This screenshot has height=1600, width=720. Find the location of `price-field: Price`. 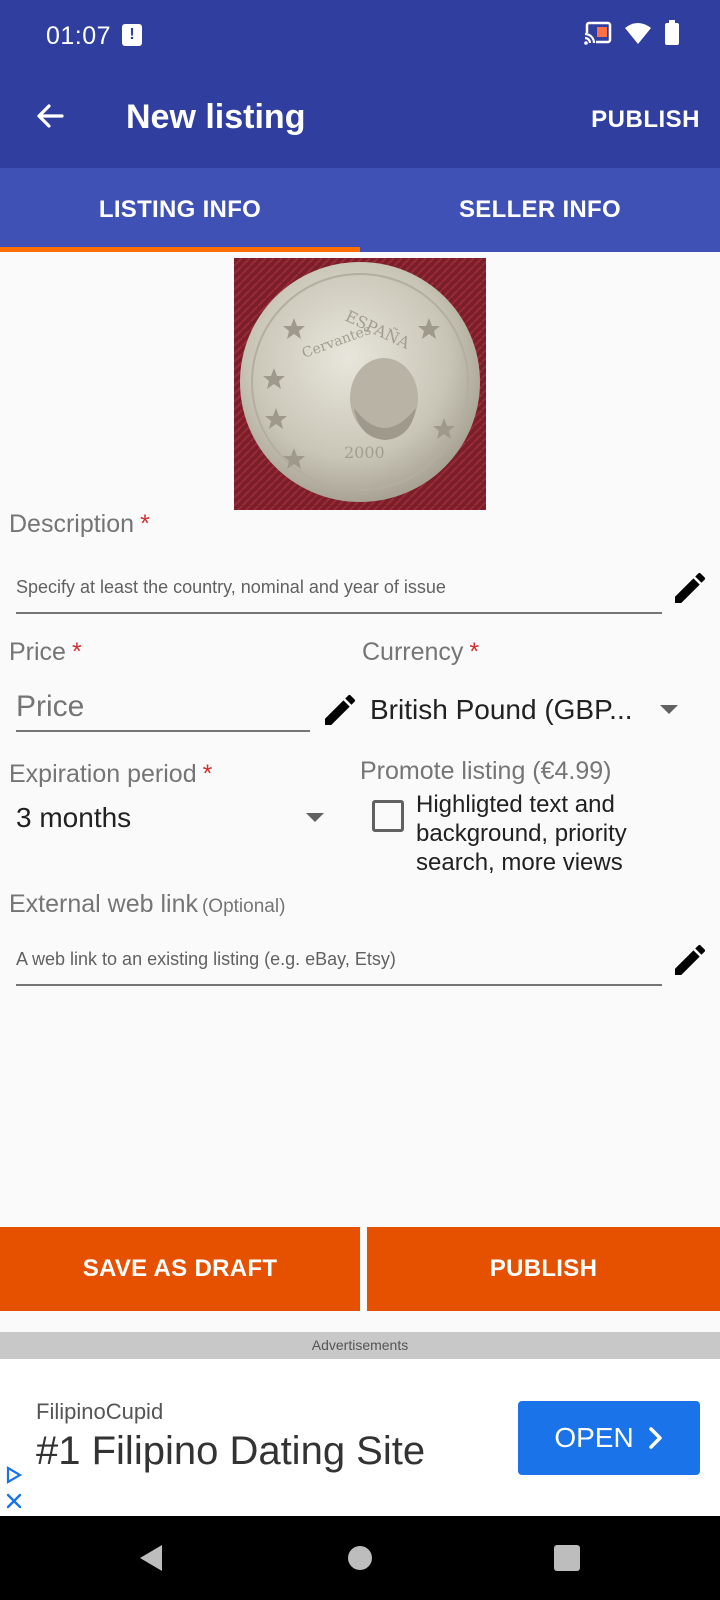

price-field: Price is located at coordinates (163, 709).